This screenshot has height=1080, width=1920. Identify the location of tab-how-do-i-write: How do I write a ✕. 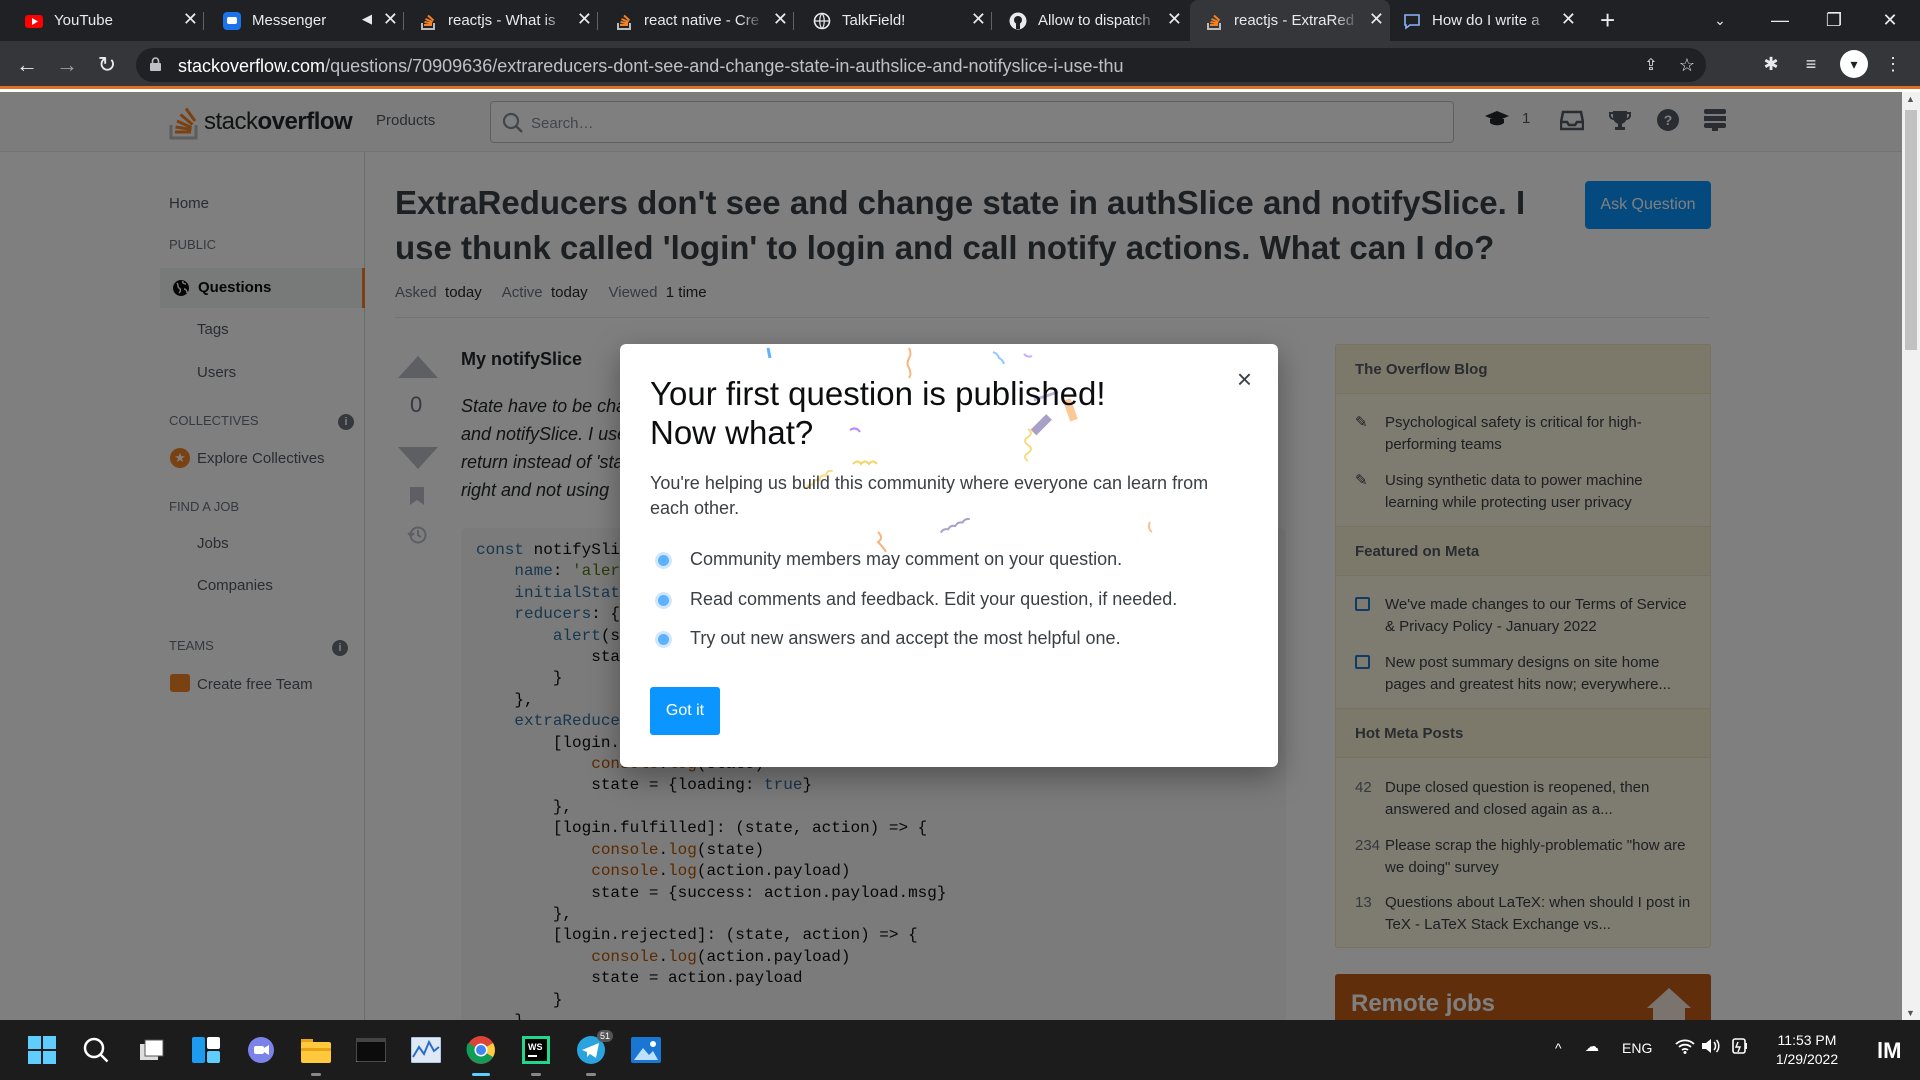
(1492, 20).